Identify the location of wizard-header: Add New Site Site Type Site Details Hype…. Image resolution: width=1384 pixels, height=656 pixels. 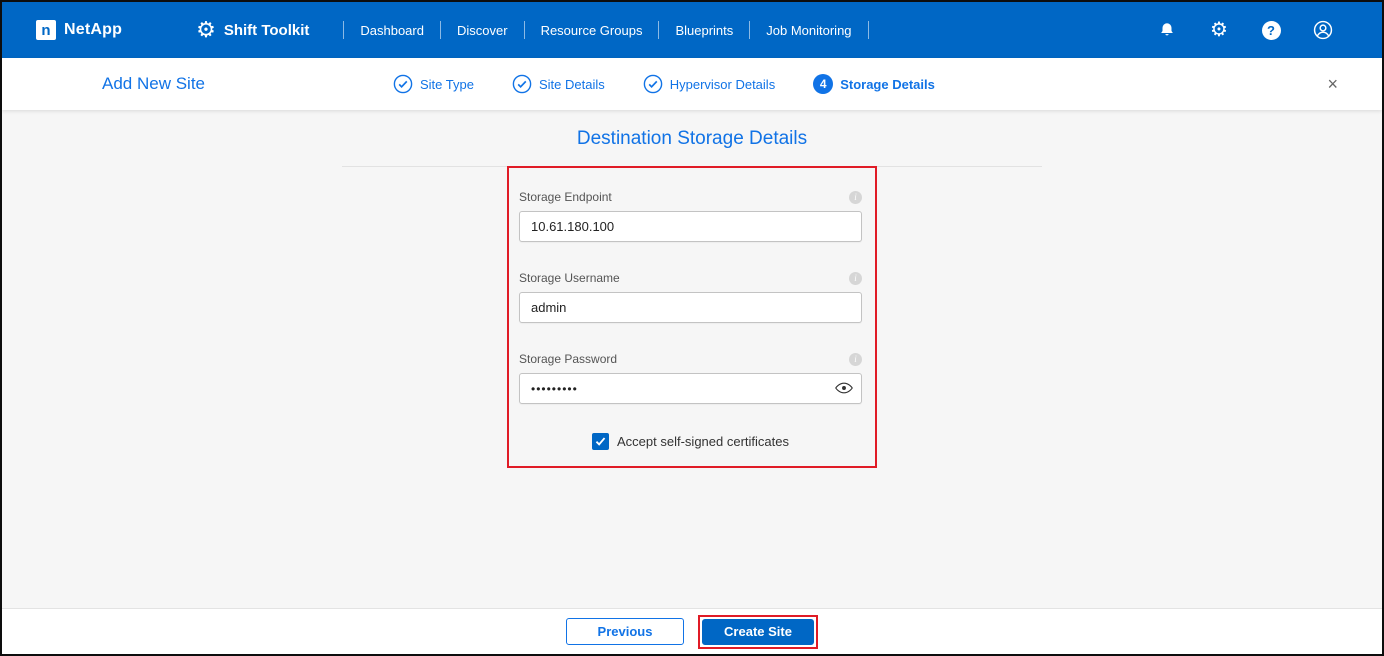
(692, 84).